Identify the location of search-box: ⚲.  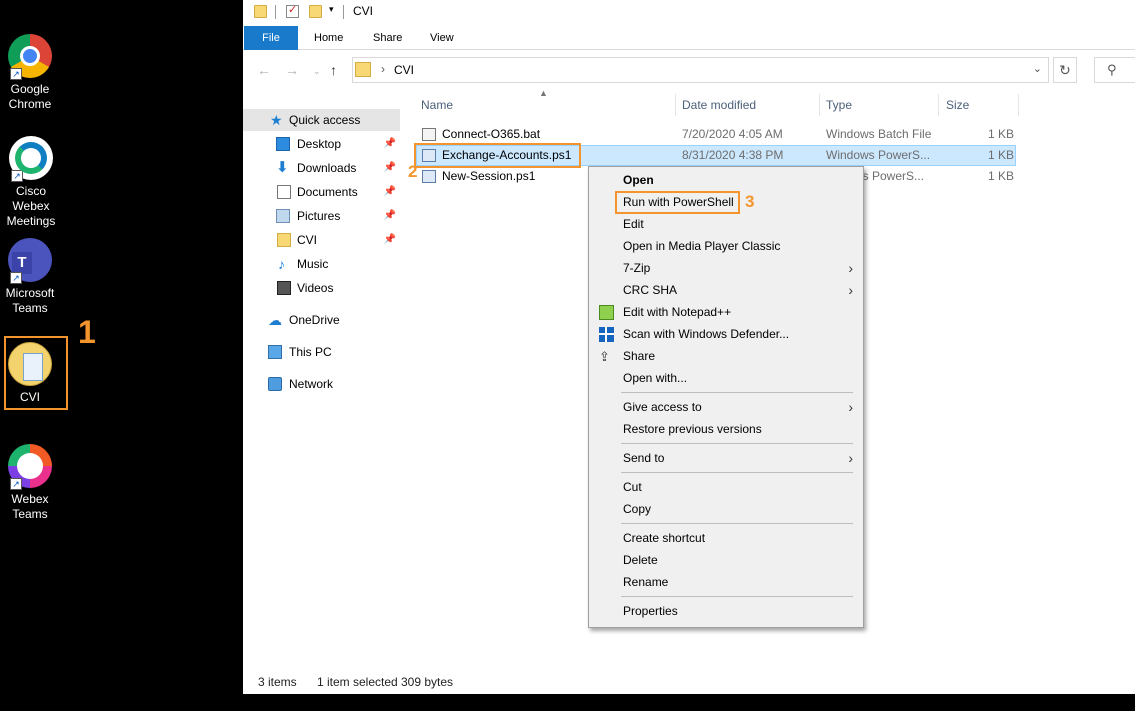
(1114, 70).